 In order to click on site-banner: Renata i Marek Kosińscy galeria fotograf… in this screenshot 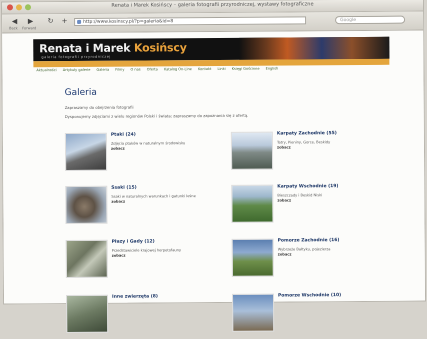, I will do `click(211, 49)`.